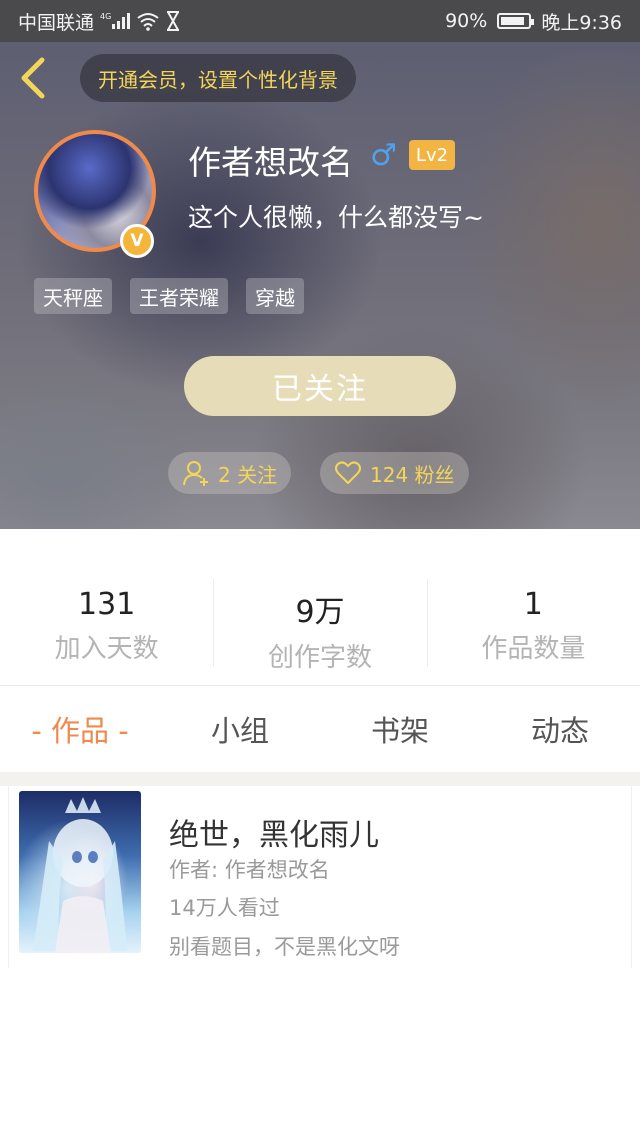  Describe the element at coordinates (195, 473) in the screenshot. I see `user-add-icon` at that location.